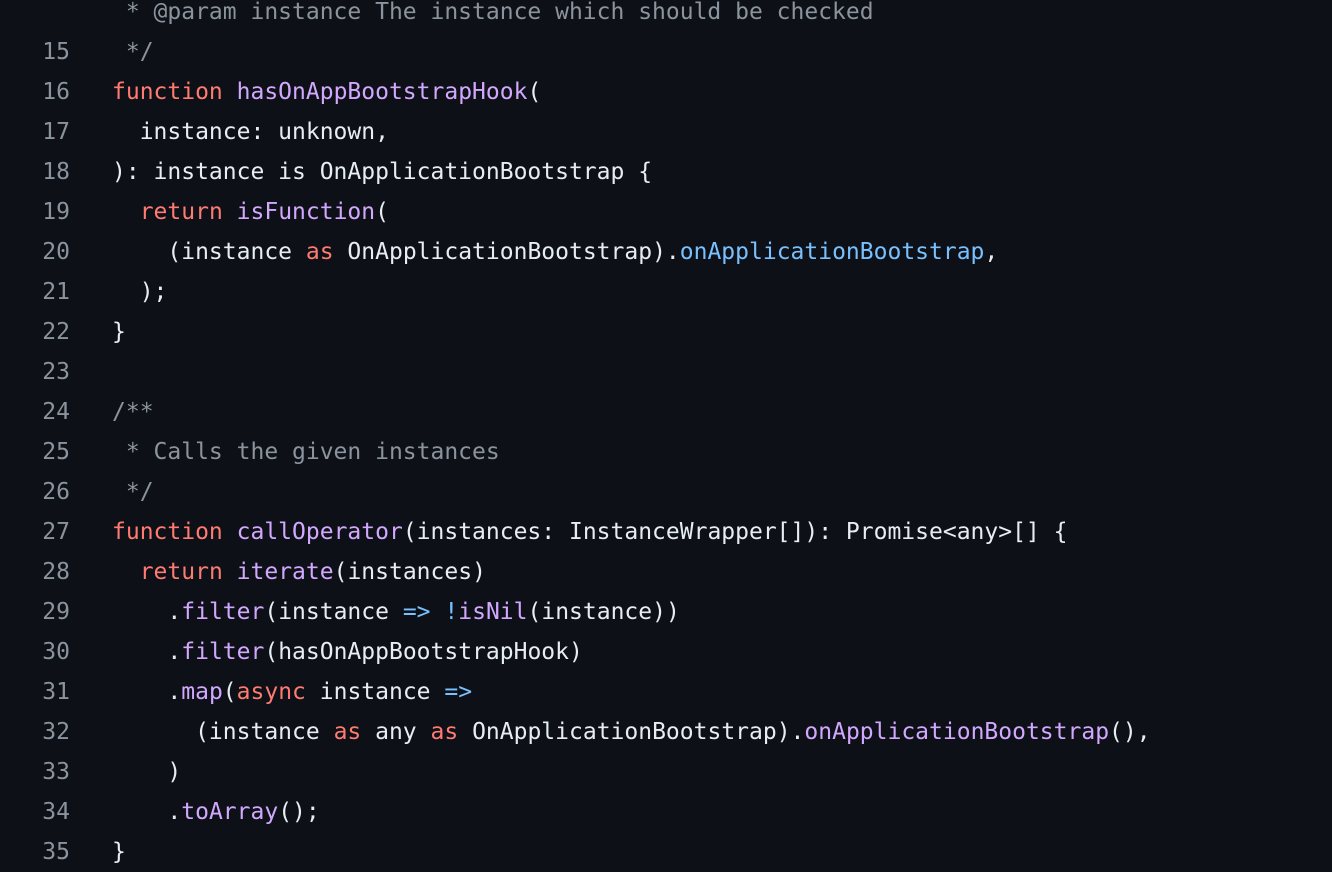 The image size is (1332, 872). What do you see at coordinates (35, 52) in the screenshot?
I see `line-number: 15` at bounding box center [35, 52].